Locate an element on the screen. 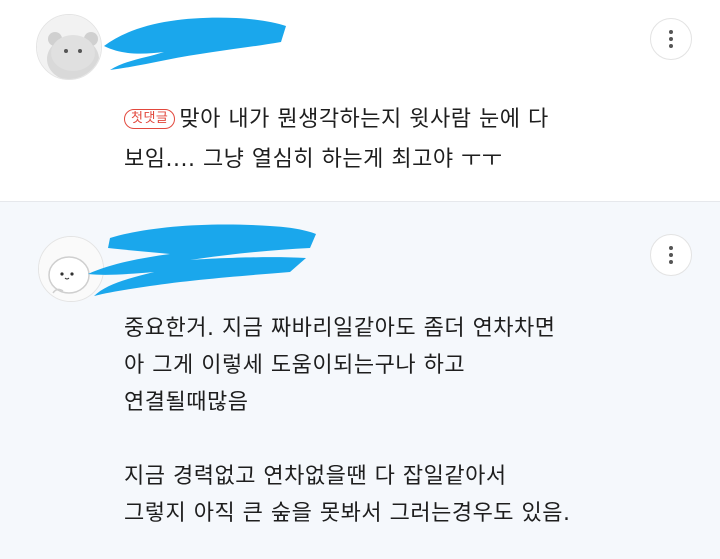 The height and width of the screenshot is (559, 720). avatar-character-icon is located at coordinates (69, 47).